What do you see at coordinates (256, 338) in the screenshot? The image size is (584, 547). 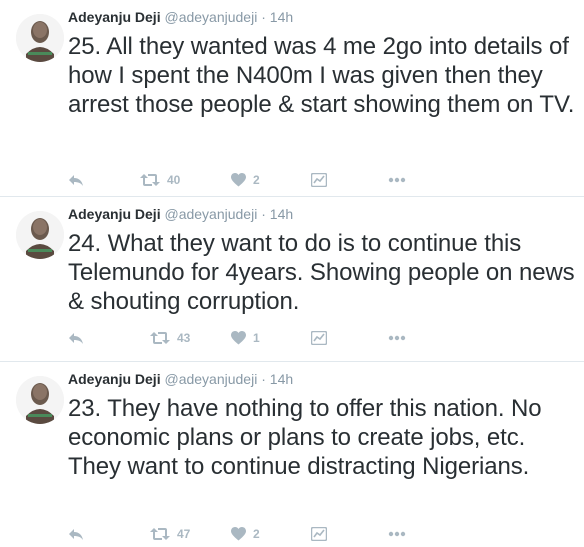 I see `like-count: 1` at bounding box center [256, 338].